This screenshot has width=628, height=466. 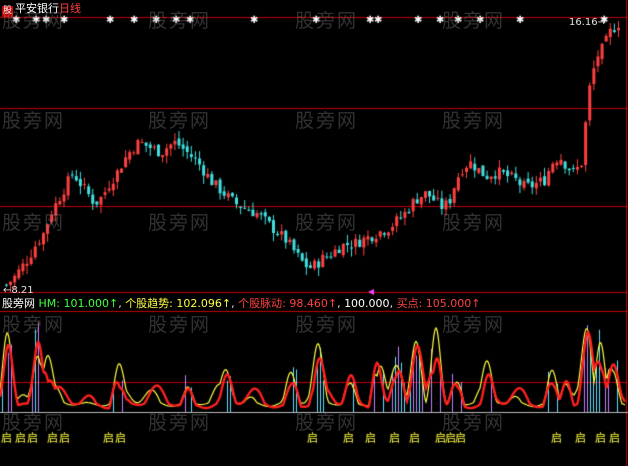 What do you see at coordinates (587, 22) in the screenshot?
I see `high-price-label: 16.16→` at bounding box center [587, 22].